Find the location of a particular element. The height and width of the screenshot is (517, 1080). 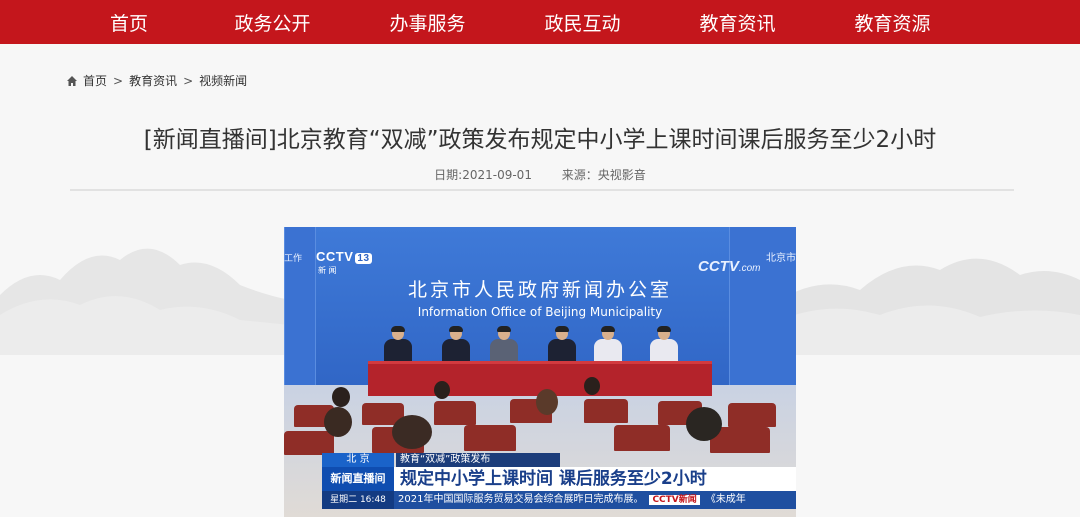

nav-item-services: 办事服务 is located at coordinates (427, 22).